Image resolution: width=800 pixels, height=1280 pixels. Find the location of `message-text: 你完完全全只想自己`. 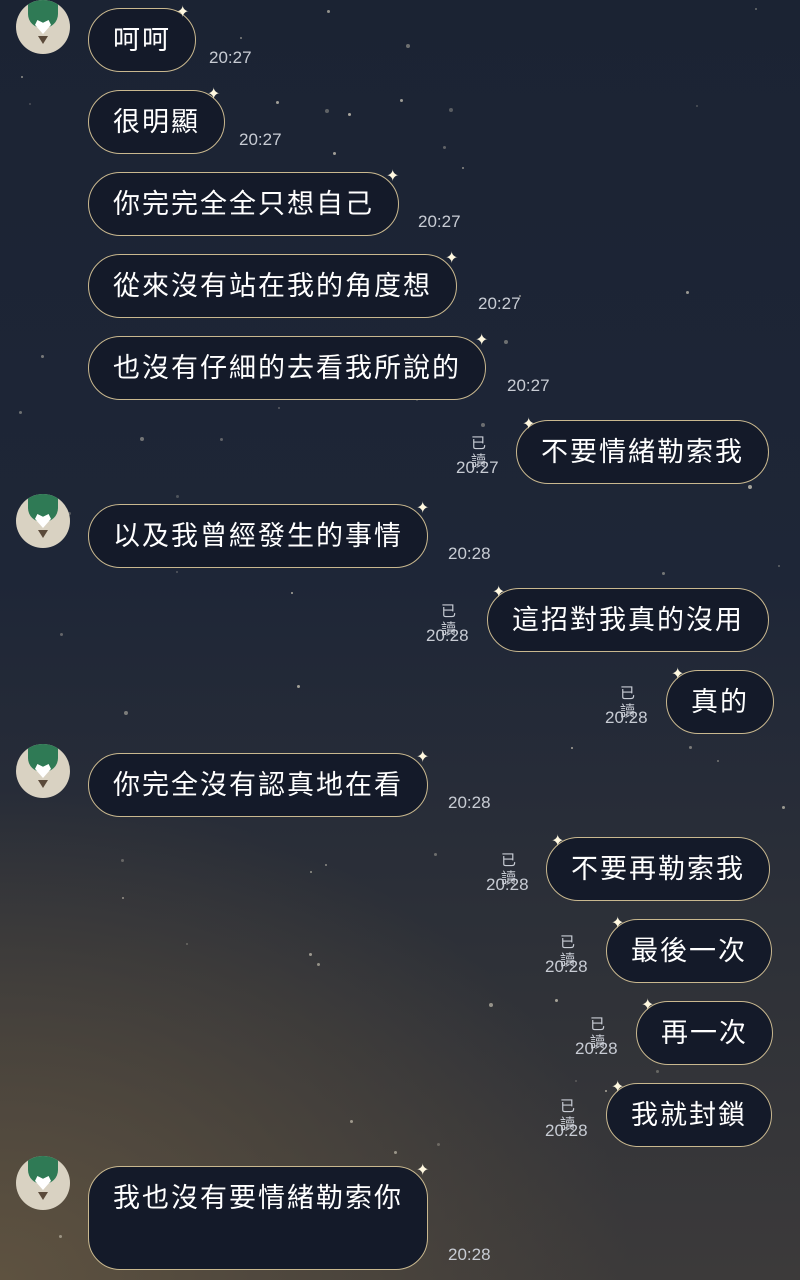

message-text: 你完完全全只想自己 is located at coordinates (243, 204).